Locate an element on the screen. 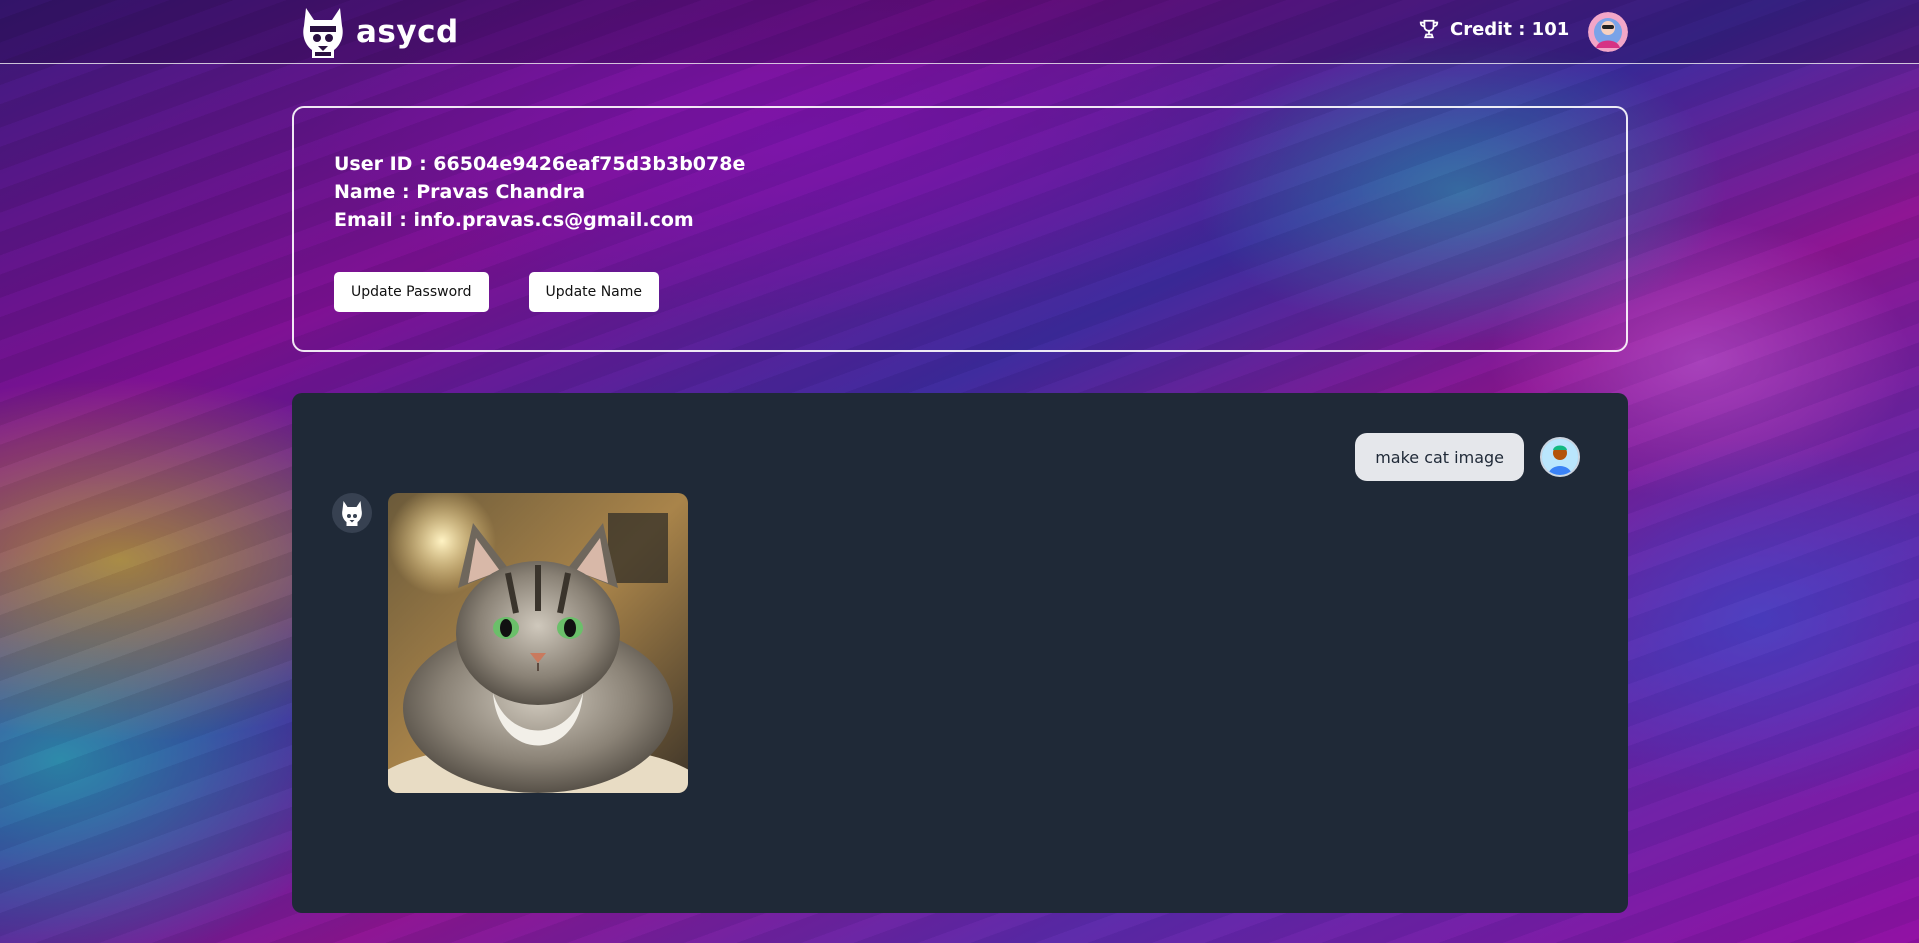 This screenshot has height=943, width=1919. user-message-bubble: make cat image is located at coordinates (1439, 457).